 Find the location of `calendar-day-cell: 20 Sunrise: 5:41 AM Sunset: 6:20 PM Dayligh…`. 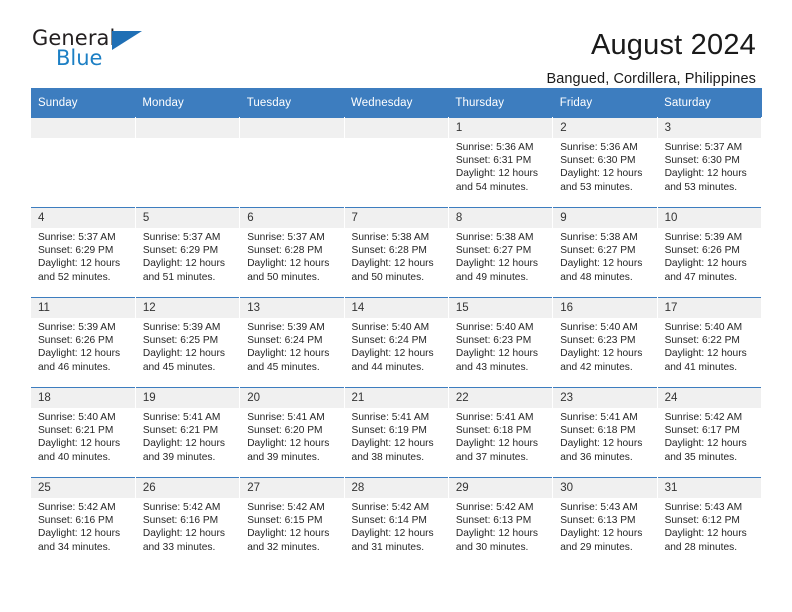

calendar-day-cell: 20 Sunrise: 5:41 AM Sunset: 6:20 PM Dayligh… is located at coordinates (292, 432).